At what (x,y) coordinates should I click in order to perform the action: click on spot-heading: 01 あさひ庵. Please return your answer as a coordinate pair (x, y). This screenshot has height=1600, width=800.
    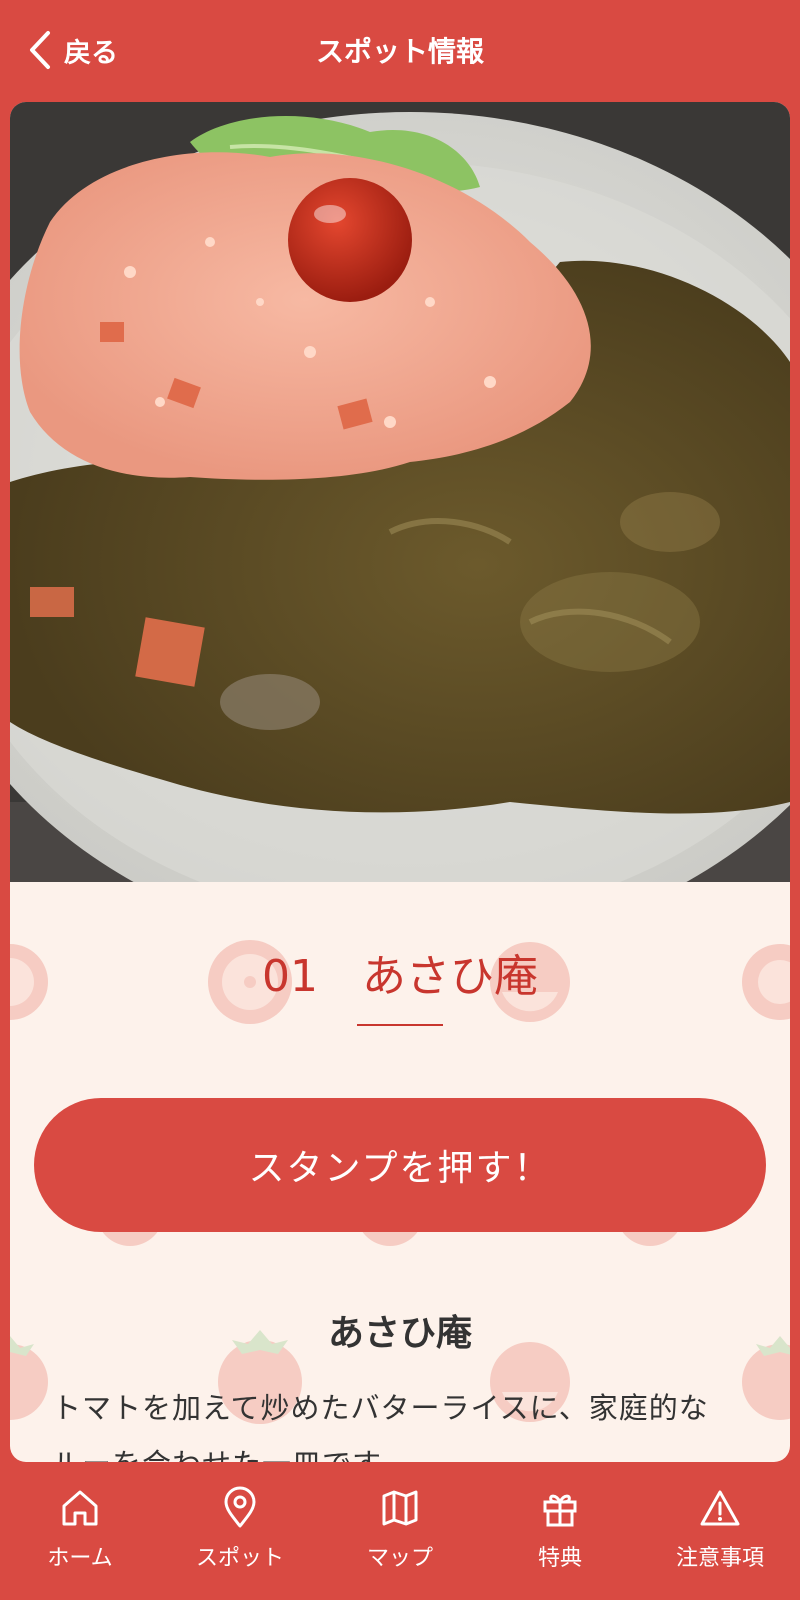
    Looking at the image, I should click on (400, 972).